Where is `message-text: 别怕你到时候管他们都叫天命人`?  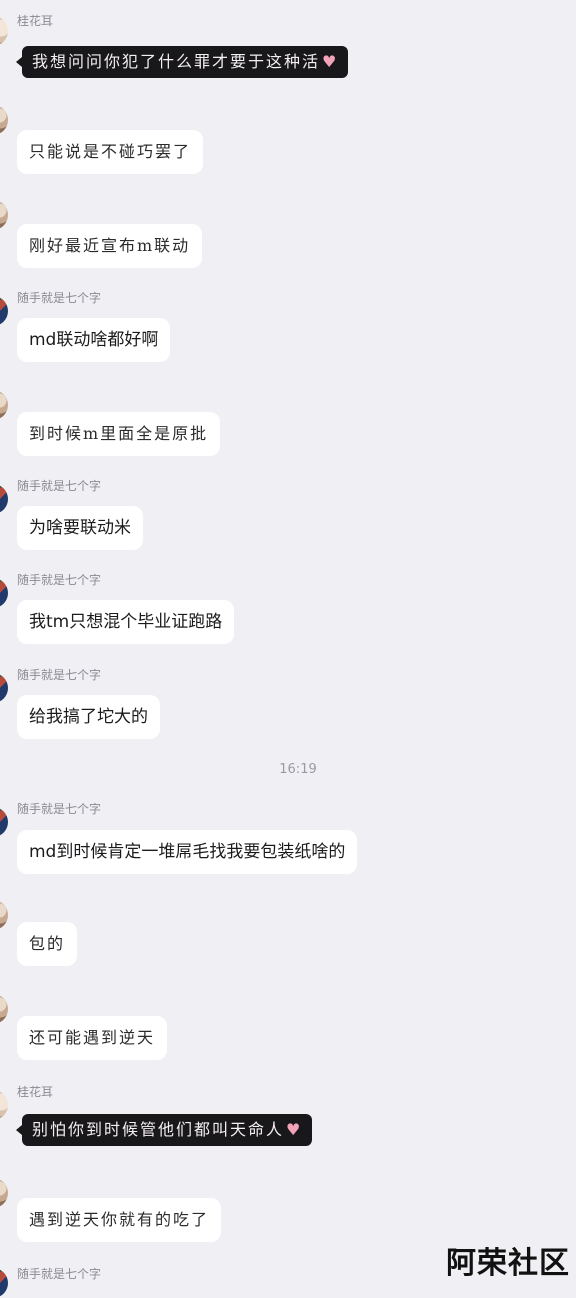
message-text: 别怕你到时候管他们都叫天命人 is located at coordinates (158, 1129).